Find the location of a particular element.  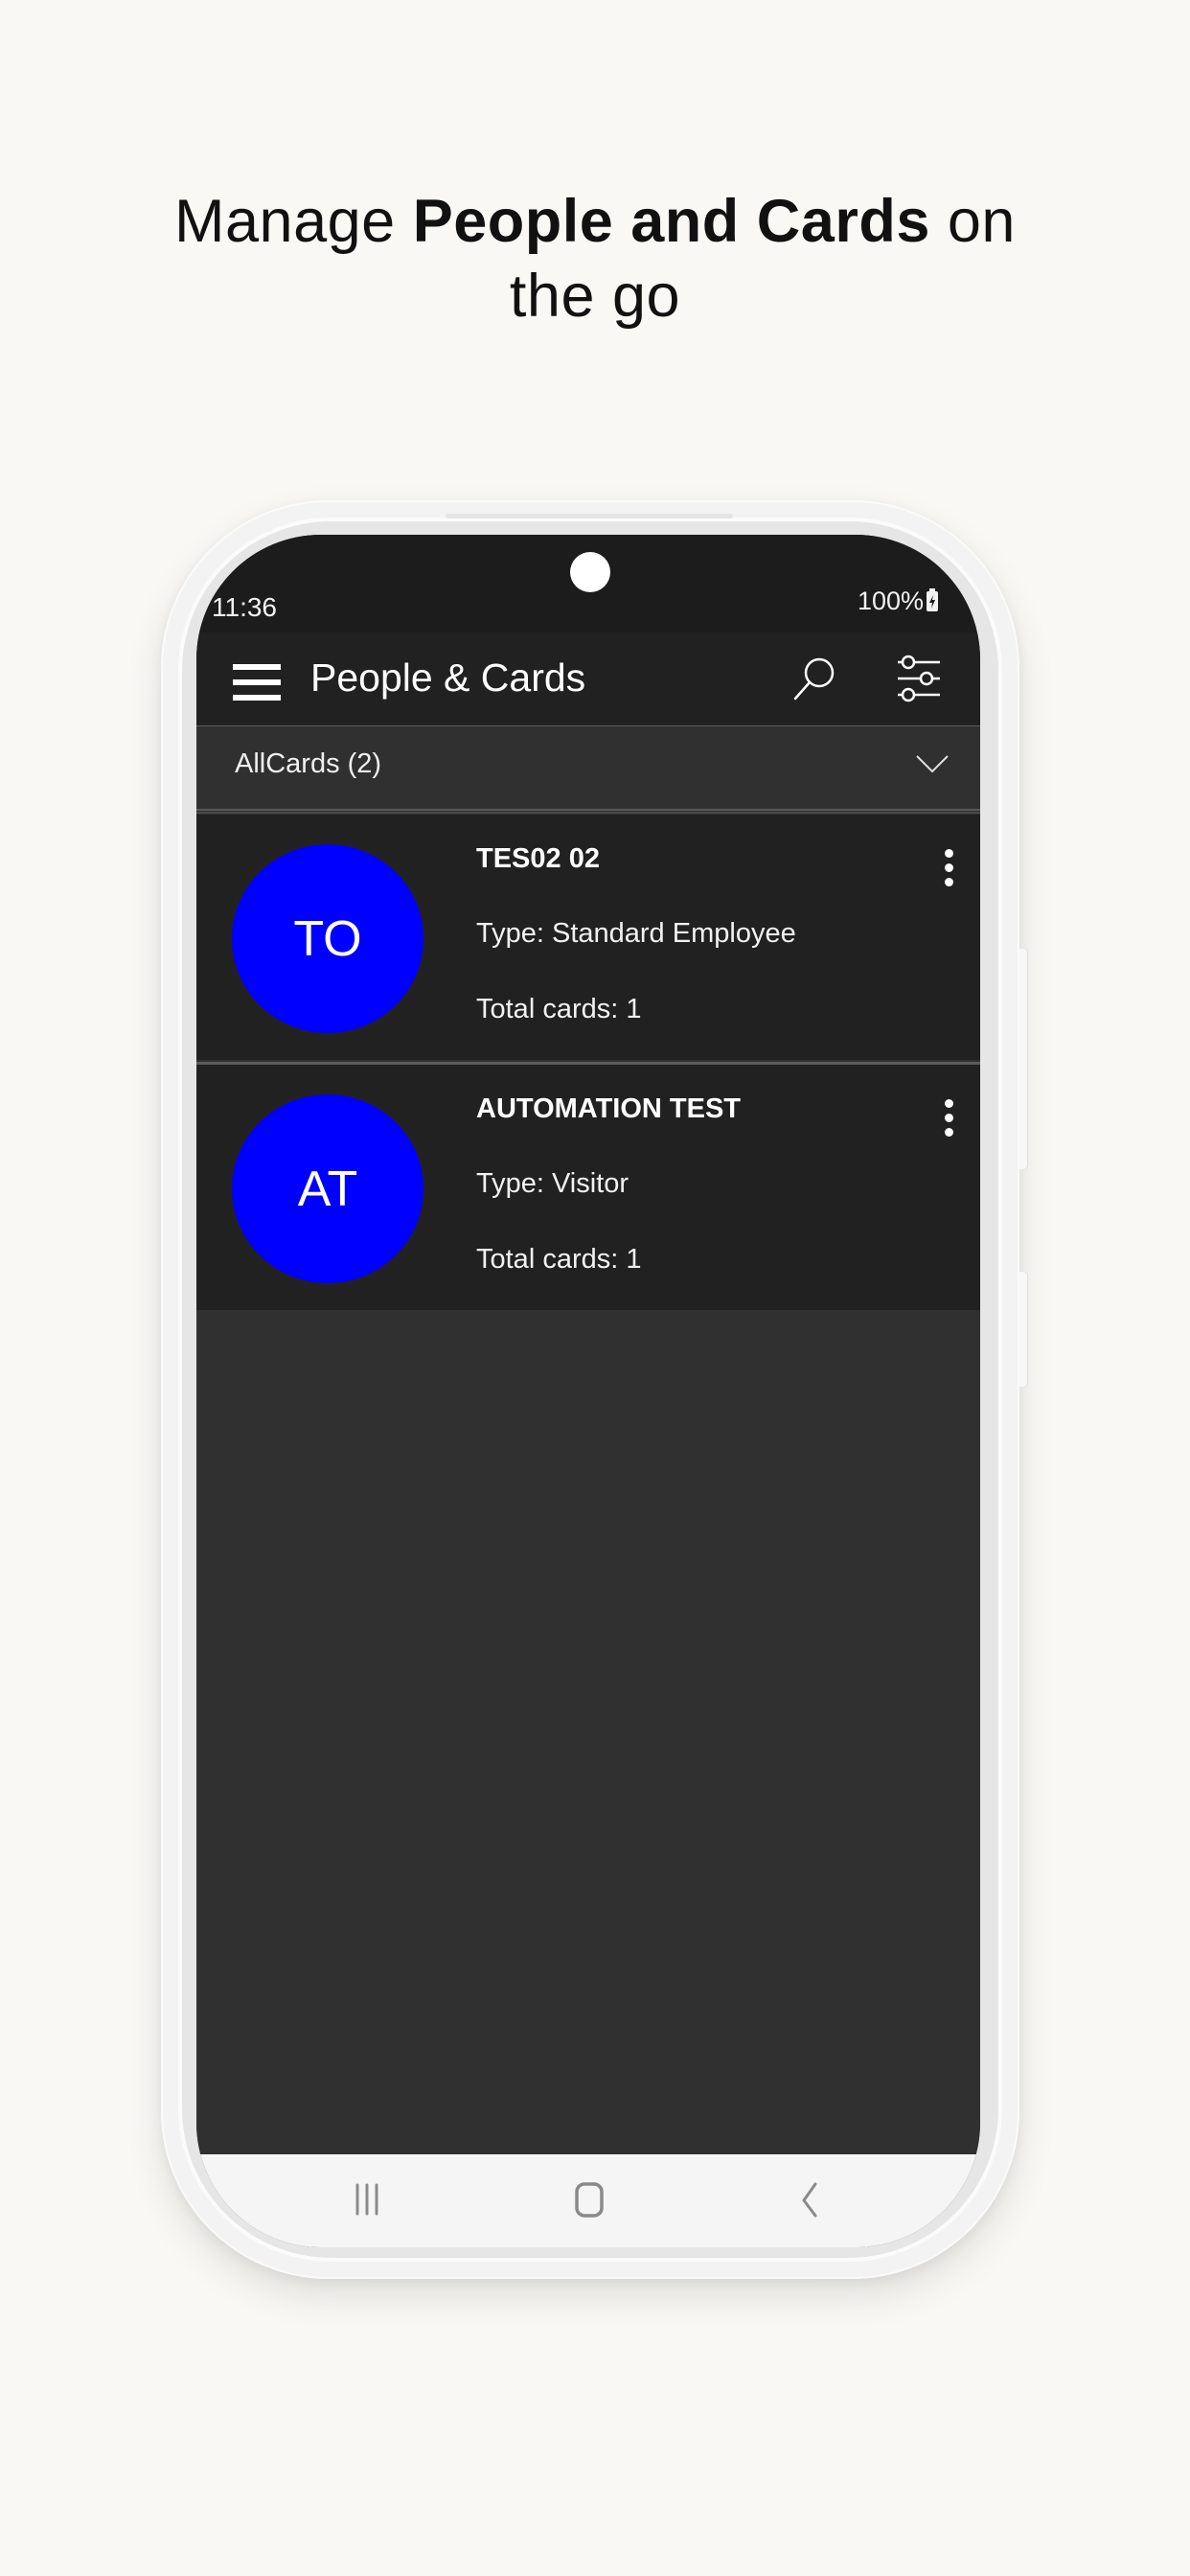

app-bar: People & Cards is located at coordinates (588, 678).